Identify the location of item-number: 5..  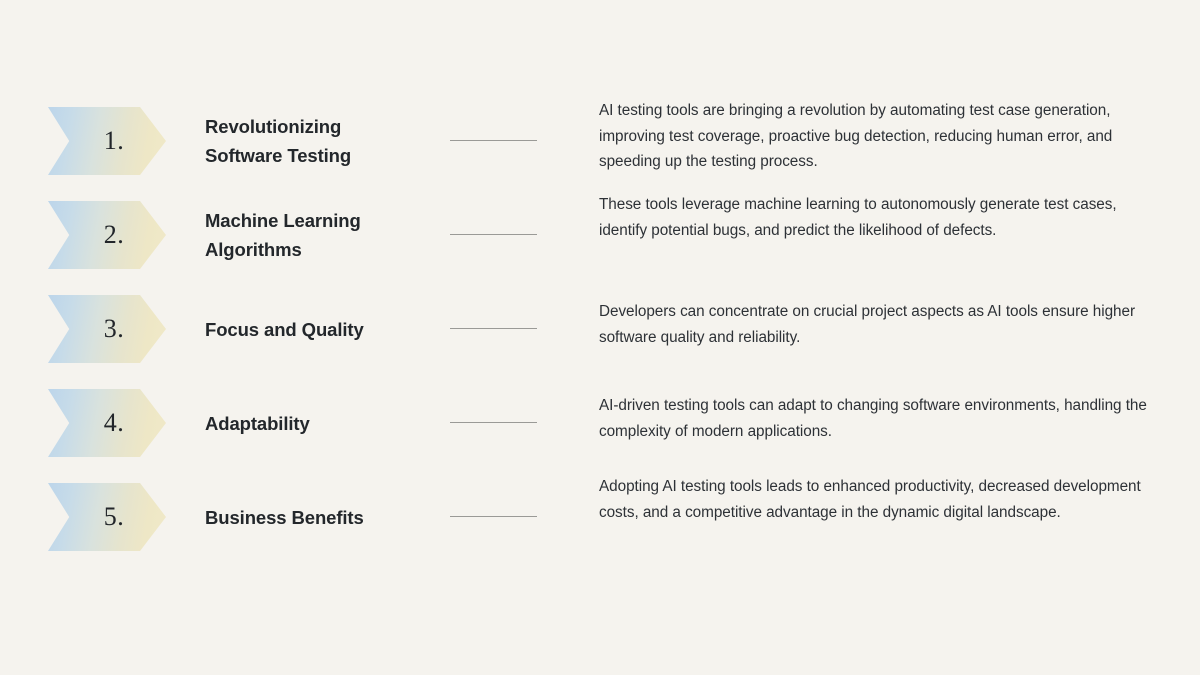
(114, 516).